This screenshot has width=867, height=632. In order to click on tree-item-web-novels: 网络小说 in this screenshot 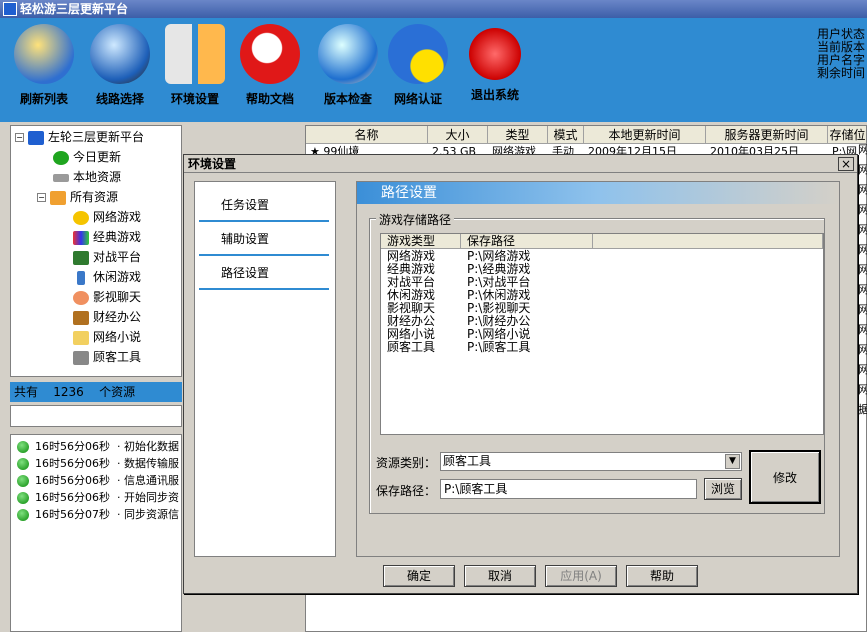, I will do `click(107, 337)`.